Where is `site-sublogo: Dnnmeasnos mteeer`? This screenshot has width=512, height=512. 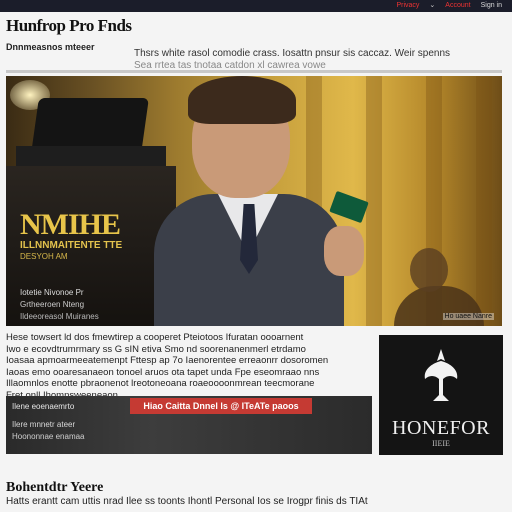 site-sublogo: Dnnmeasnos mteeer is located at coordinates (50, 47).